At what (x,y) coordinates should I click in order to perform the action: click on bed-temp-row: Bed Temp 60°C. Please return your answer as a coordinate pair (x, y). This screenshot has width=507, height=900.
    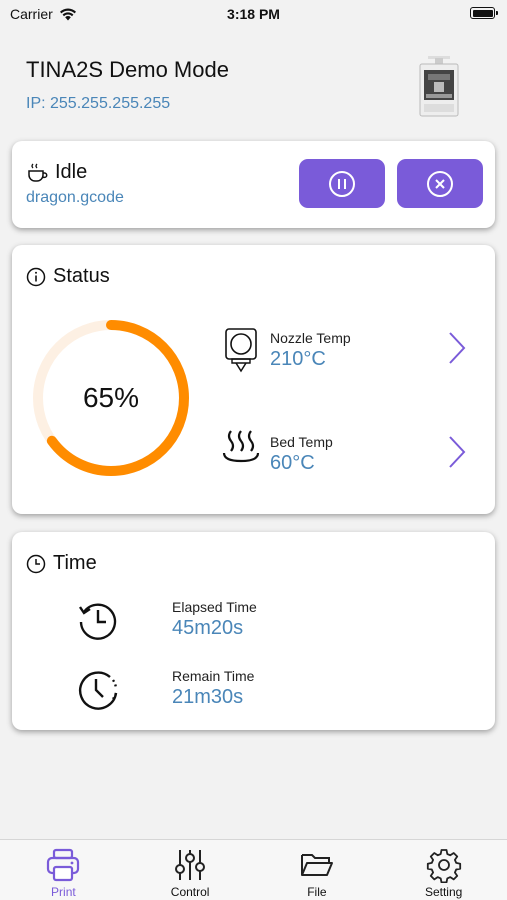
    Looking at the image, I should click on (352, 455).